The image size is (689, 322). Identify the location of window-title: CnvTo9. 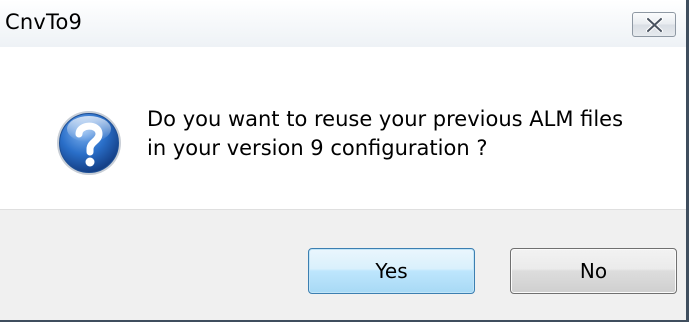
(44, 22).